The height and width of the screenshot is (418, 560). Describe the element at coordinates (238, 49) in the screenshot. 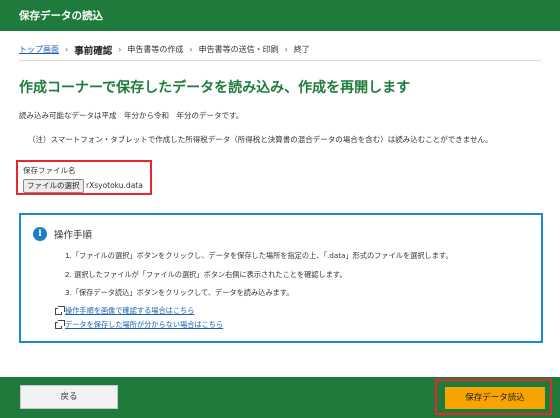

I see `breadcrumb-step-send-print: 申告書等の送信・印刷` at that location.